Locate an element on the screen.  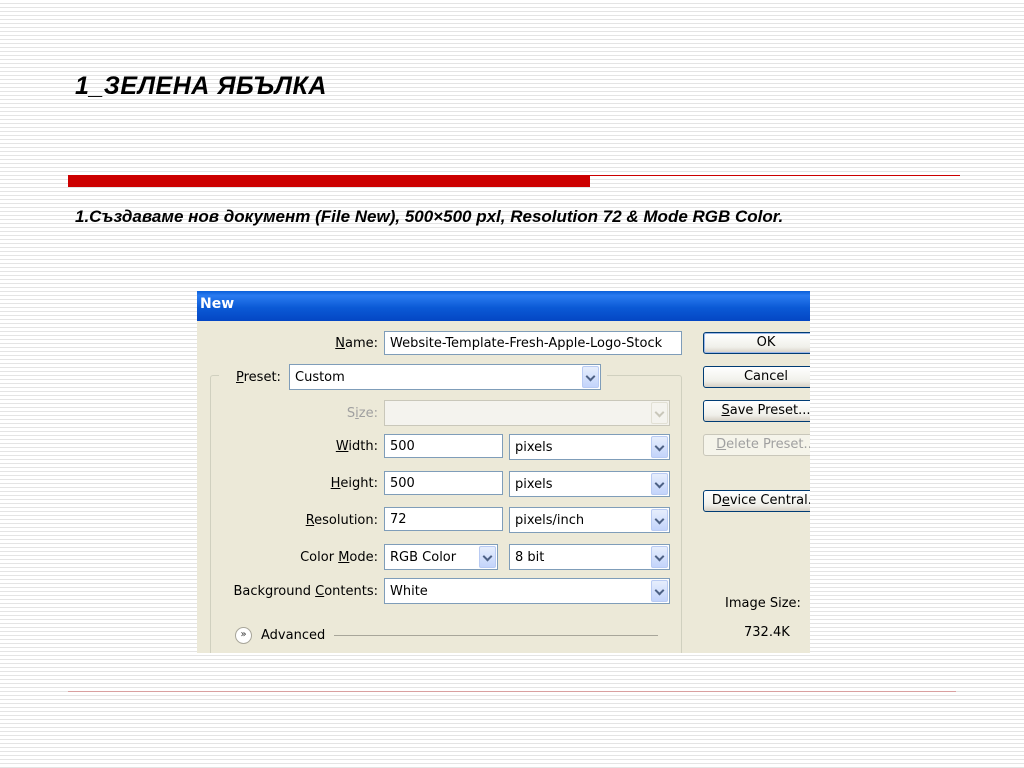
width-unit-value: pixels is located at coordinates (534, 447).